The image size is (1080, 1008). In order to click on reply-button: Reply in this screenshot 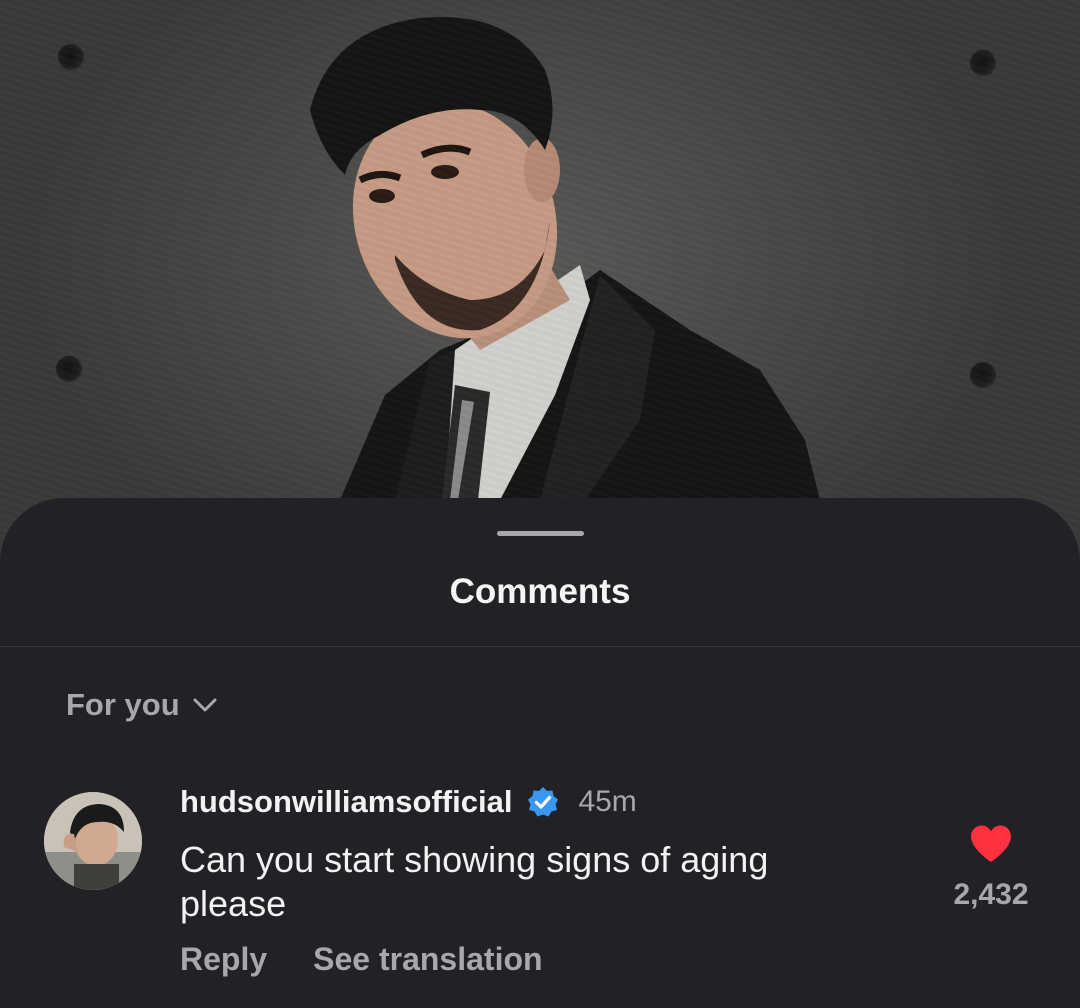, I will do `click(223, 959)`.